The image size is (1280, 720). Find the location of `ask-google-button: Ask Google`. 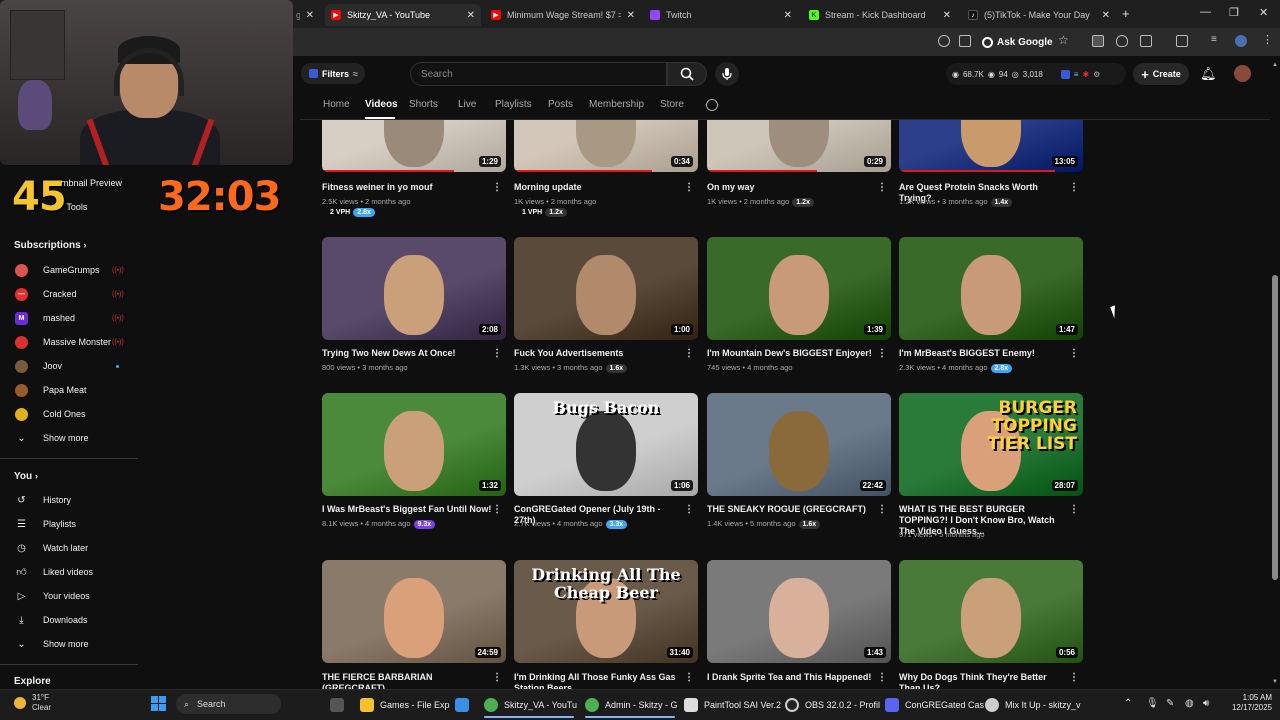

ask-google-button: Ask Google is located at coordinates (1017, 42).